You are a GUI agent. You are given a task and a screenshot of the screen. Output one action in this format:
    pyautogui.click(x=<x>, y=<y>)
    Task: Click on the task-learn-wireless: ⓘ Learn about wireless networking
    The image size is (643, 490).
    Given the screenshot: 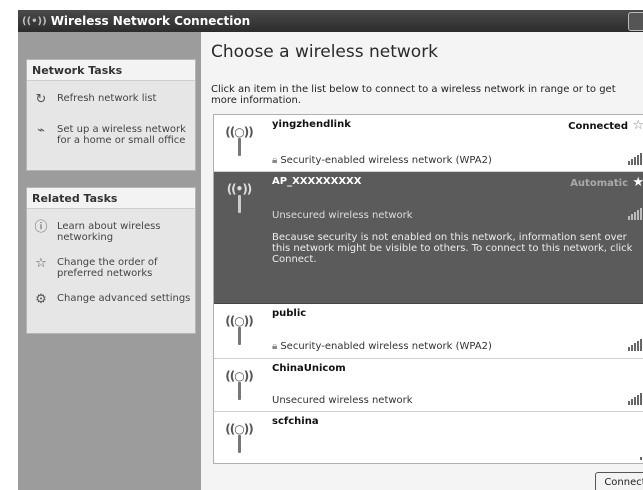 What is the action you would take?
    pyautogui.click(x=111, y=231)
    